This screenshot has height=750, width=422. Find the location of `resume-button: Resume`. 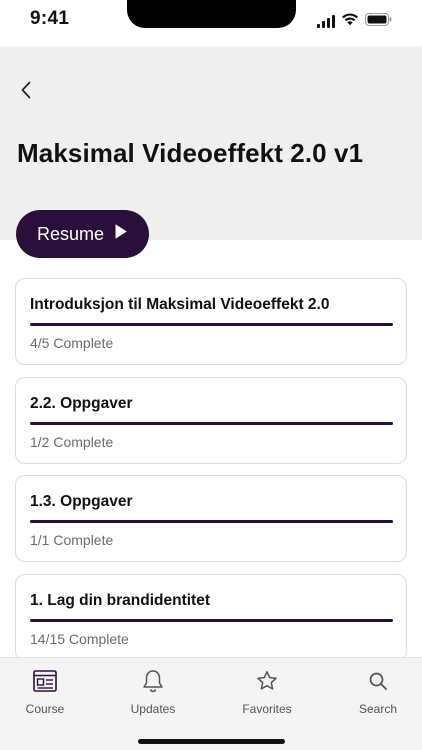

resume-button: Resume is located at coordinates (82, 234).